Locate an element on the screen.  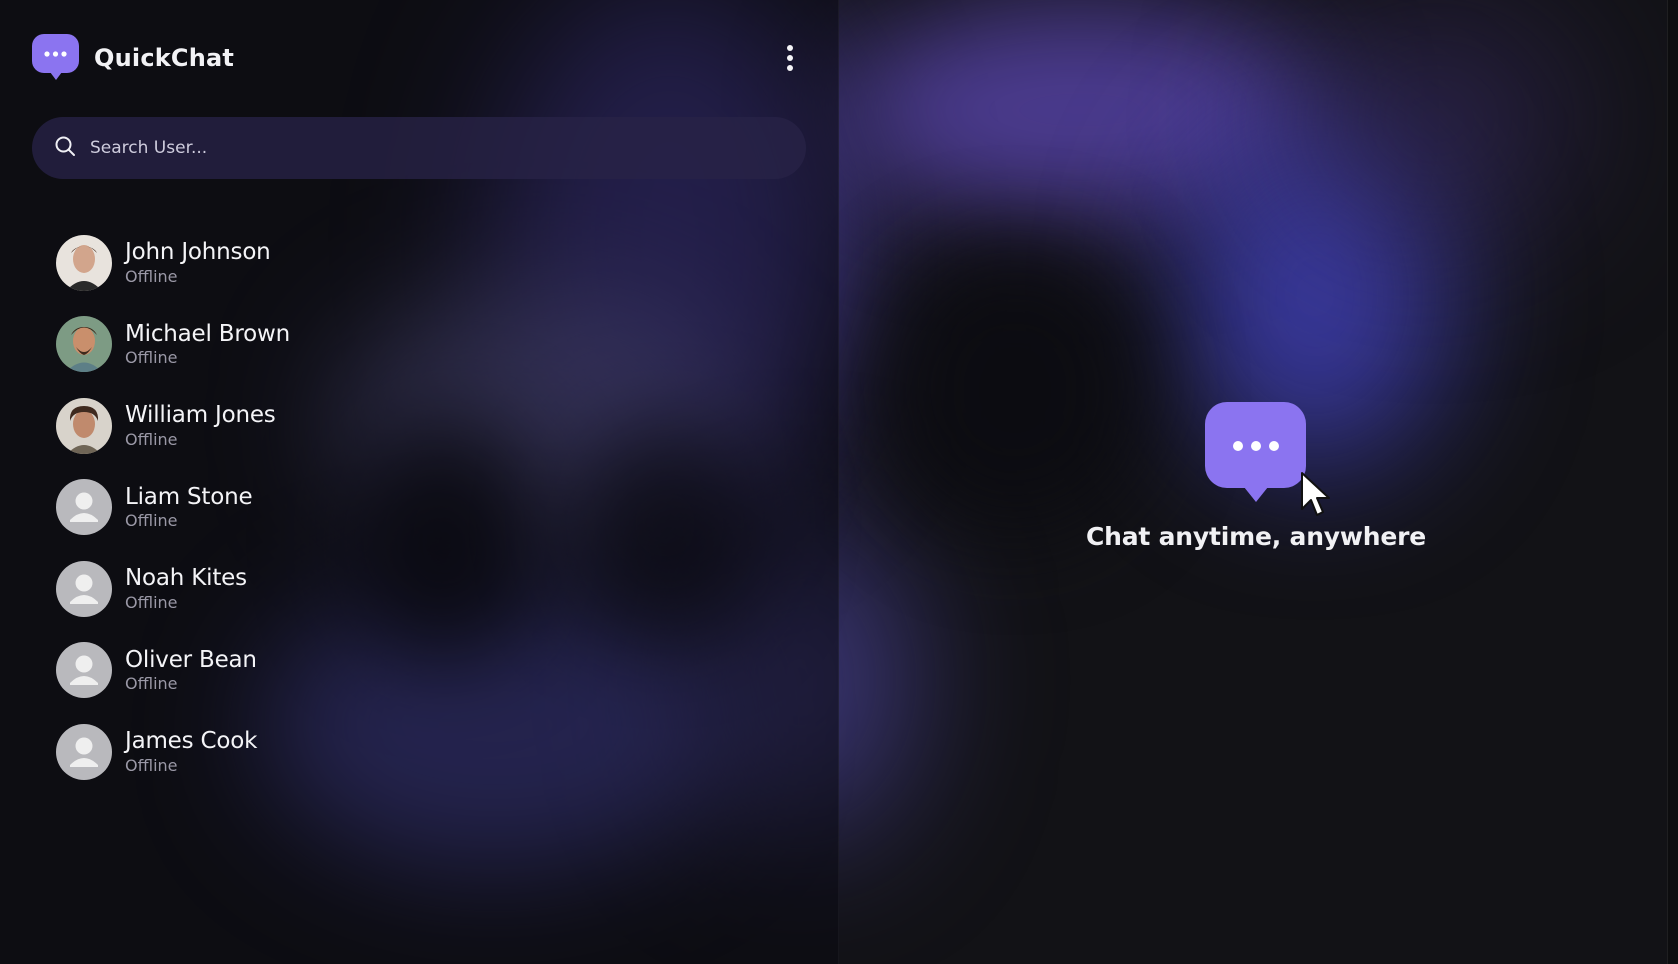
user-list-item: Liam Stone Offline is located at coordinates (426, 508).